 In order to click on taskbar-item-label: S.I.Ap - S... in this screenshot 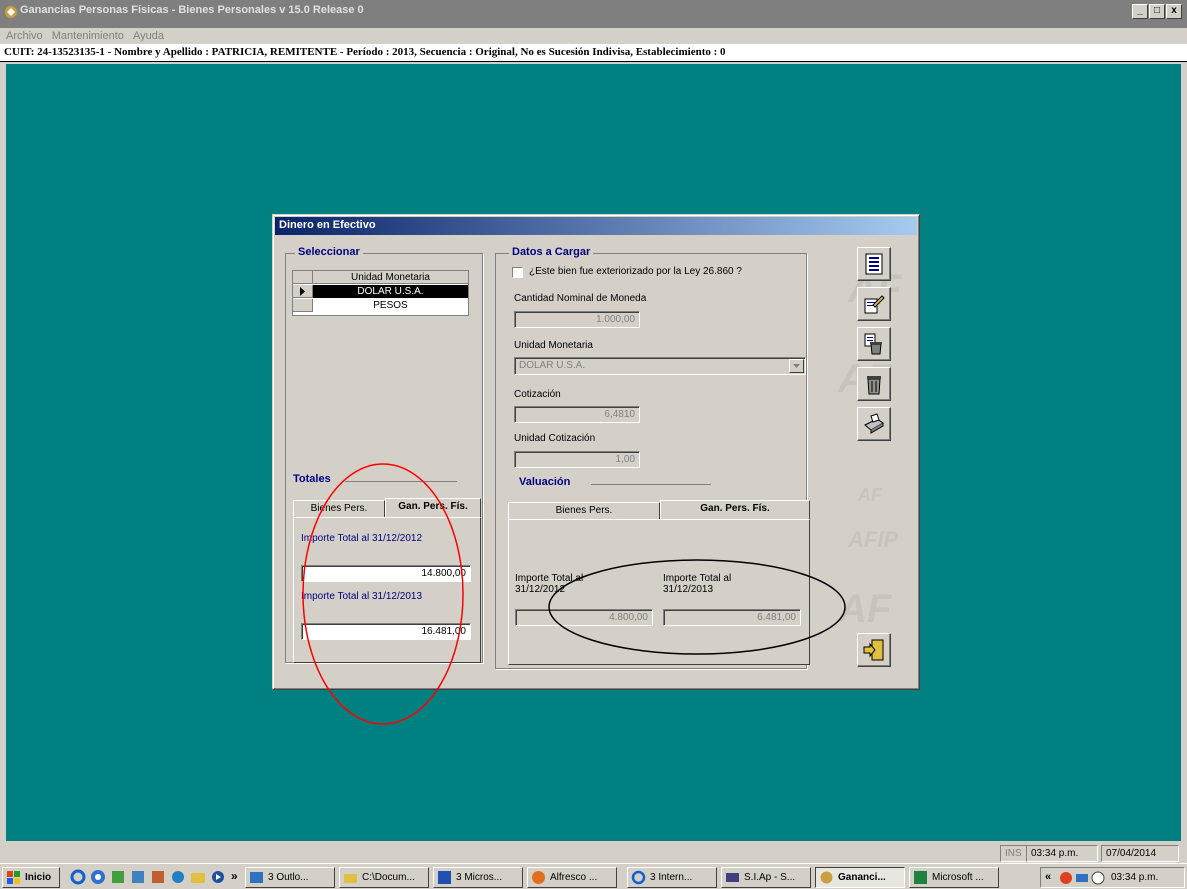, I will do `click(770, 877)`.